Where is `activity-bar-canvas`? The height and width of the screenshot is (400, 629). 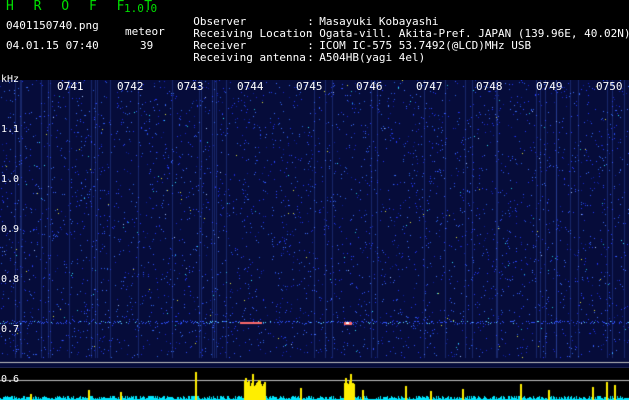
activity-bar-canvas is located at coordinates (314, 384).